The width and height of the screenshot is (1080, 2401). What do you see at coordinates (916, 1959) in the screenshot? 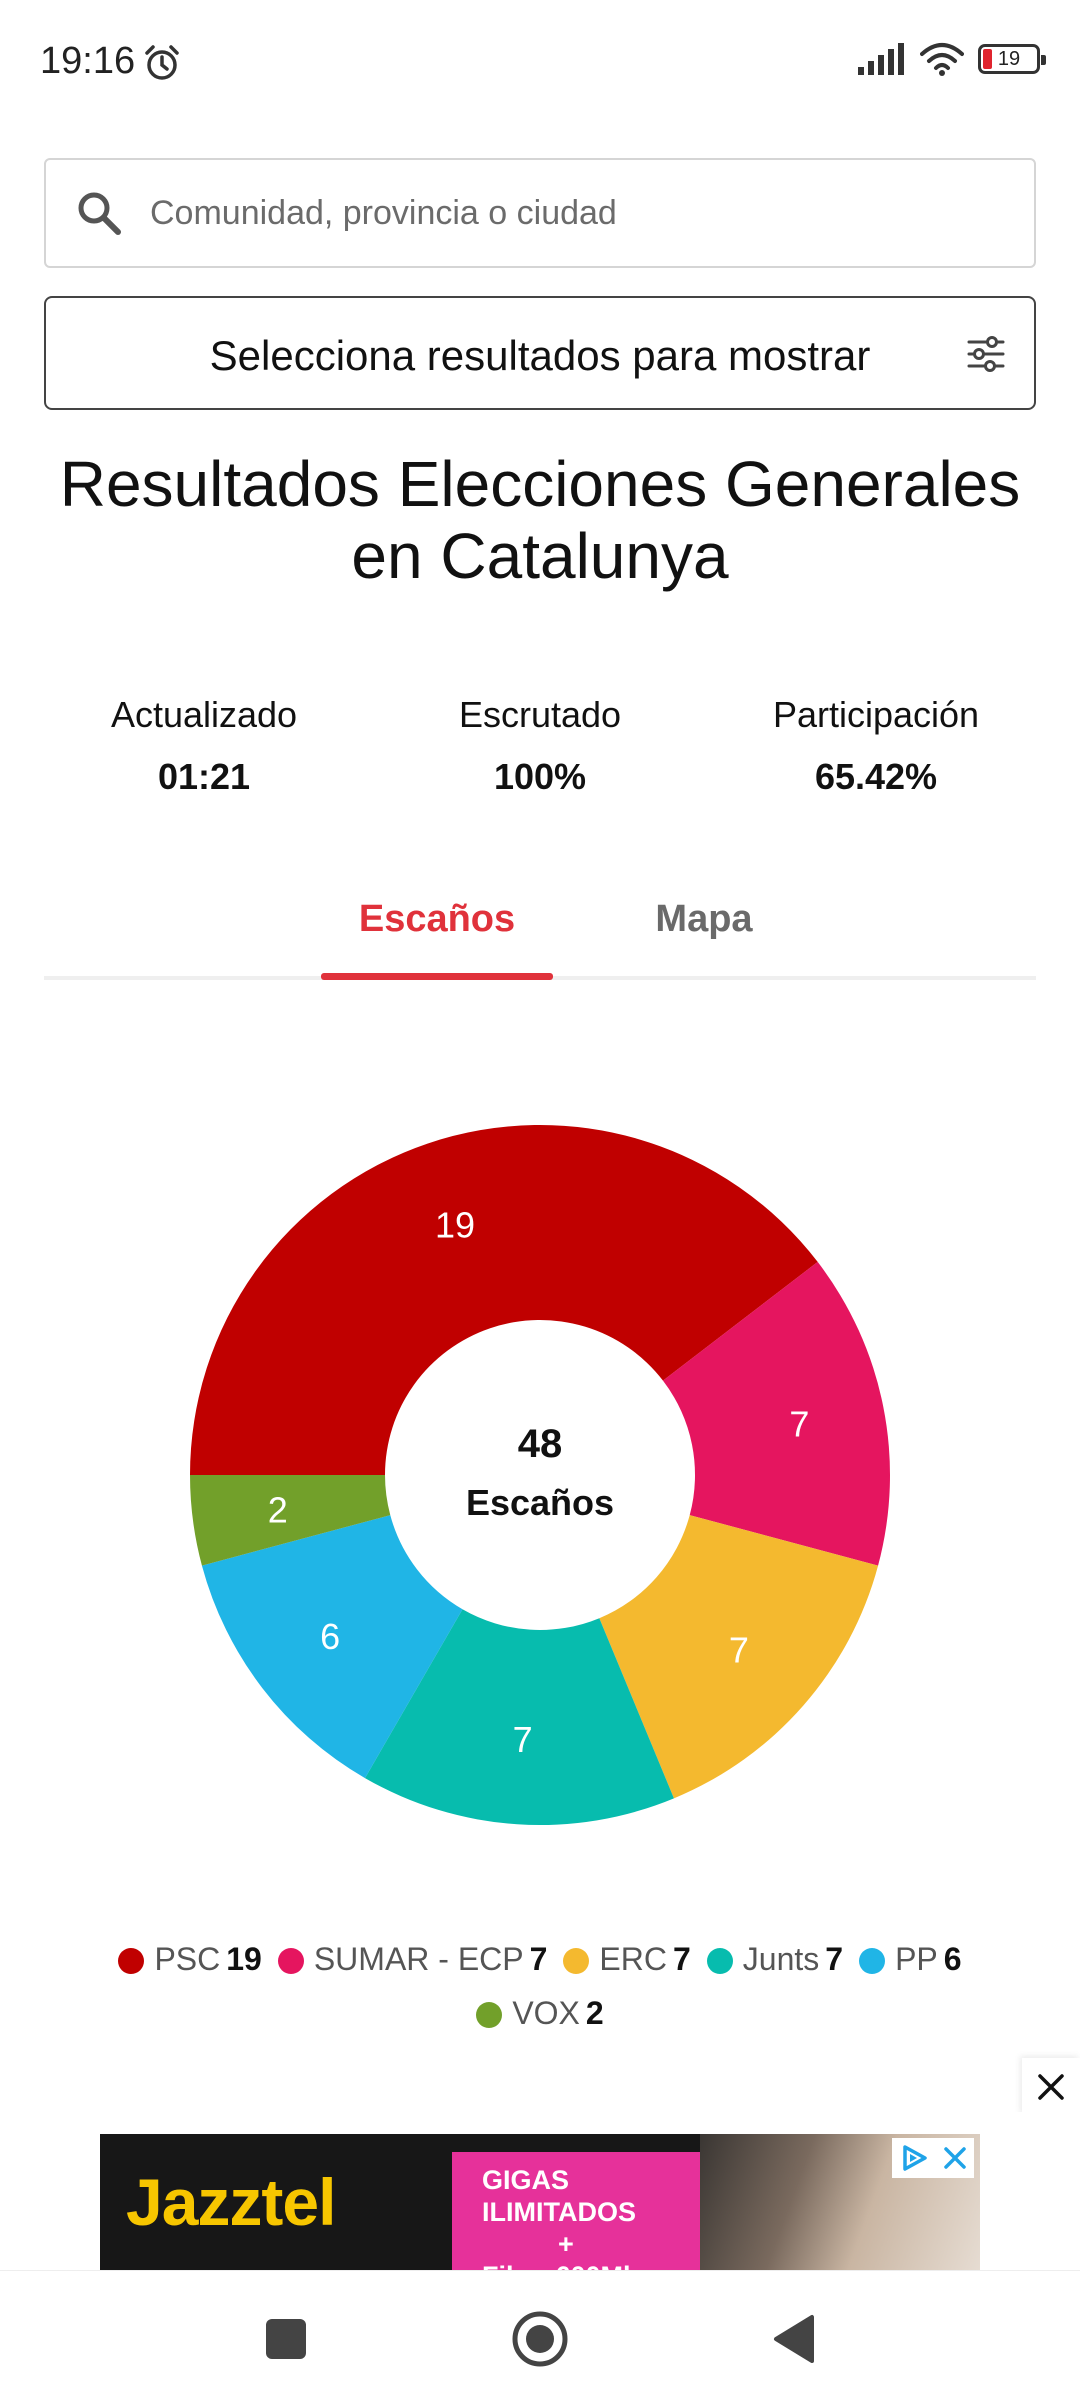
I see `legend-label: PP` at bounding box center [916, 1959].